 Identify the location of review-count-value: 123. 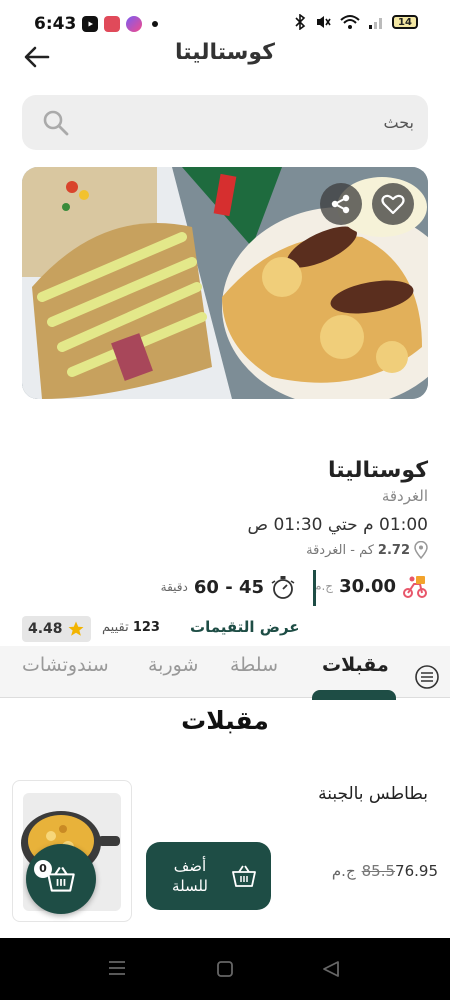
(146, 627).